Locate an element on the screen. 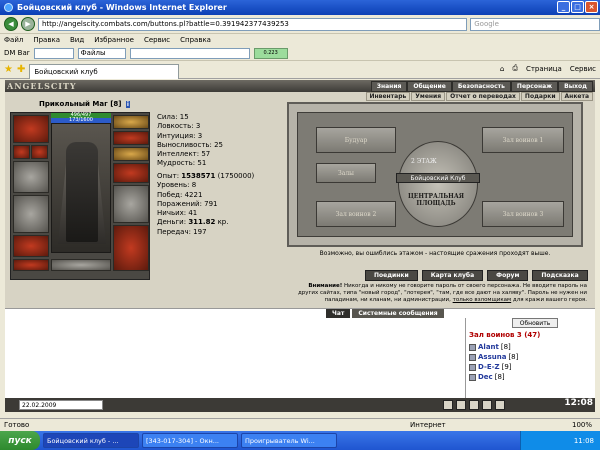  subnav-inventory: Инвентарь is located at coordinates (388, 96).